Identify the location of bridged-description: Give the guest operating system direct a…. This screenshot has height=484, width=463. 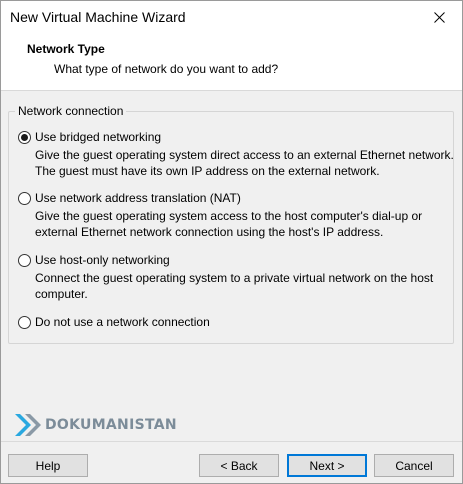
(244, 163).